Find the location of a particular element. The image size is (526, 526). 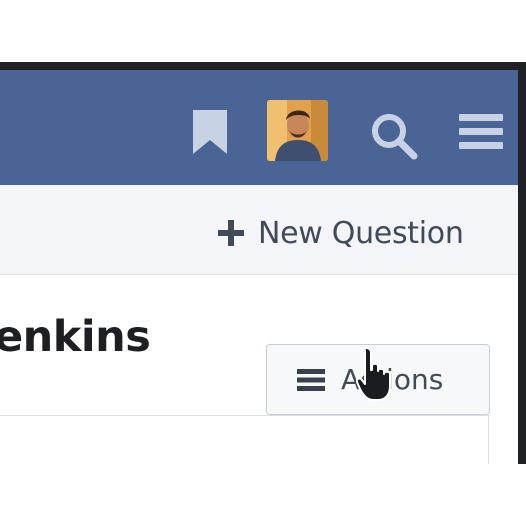

plus-icon is located at coordinates (231, 233).